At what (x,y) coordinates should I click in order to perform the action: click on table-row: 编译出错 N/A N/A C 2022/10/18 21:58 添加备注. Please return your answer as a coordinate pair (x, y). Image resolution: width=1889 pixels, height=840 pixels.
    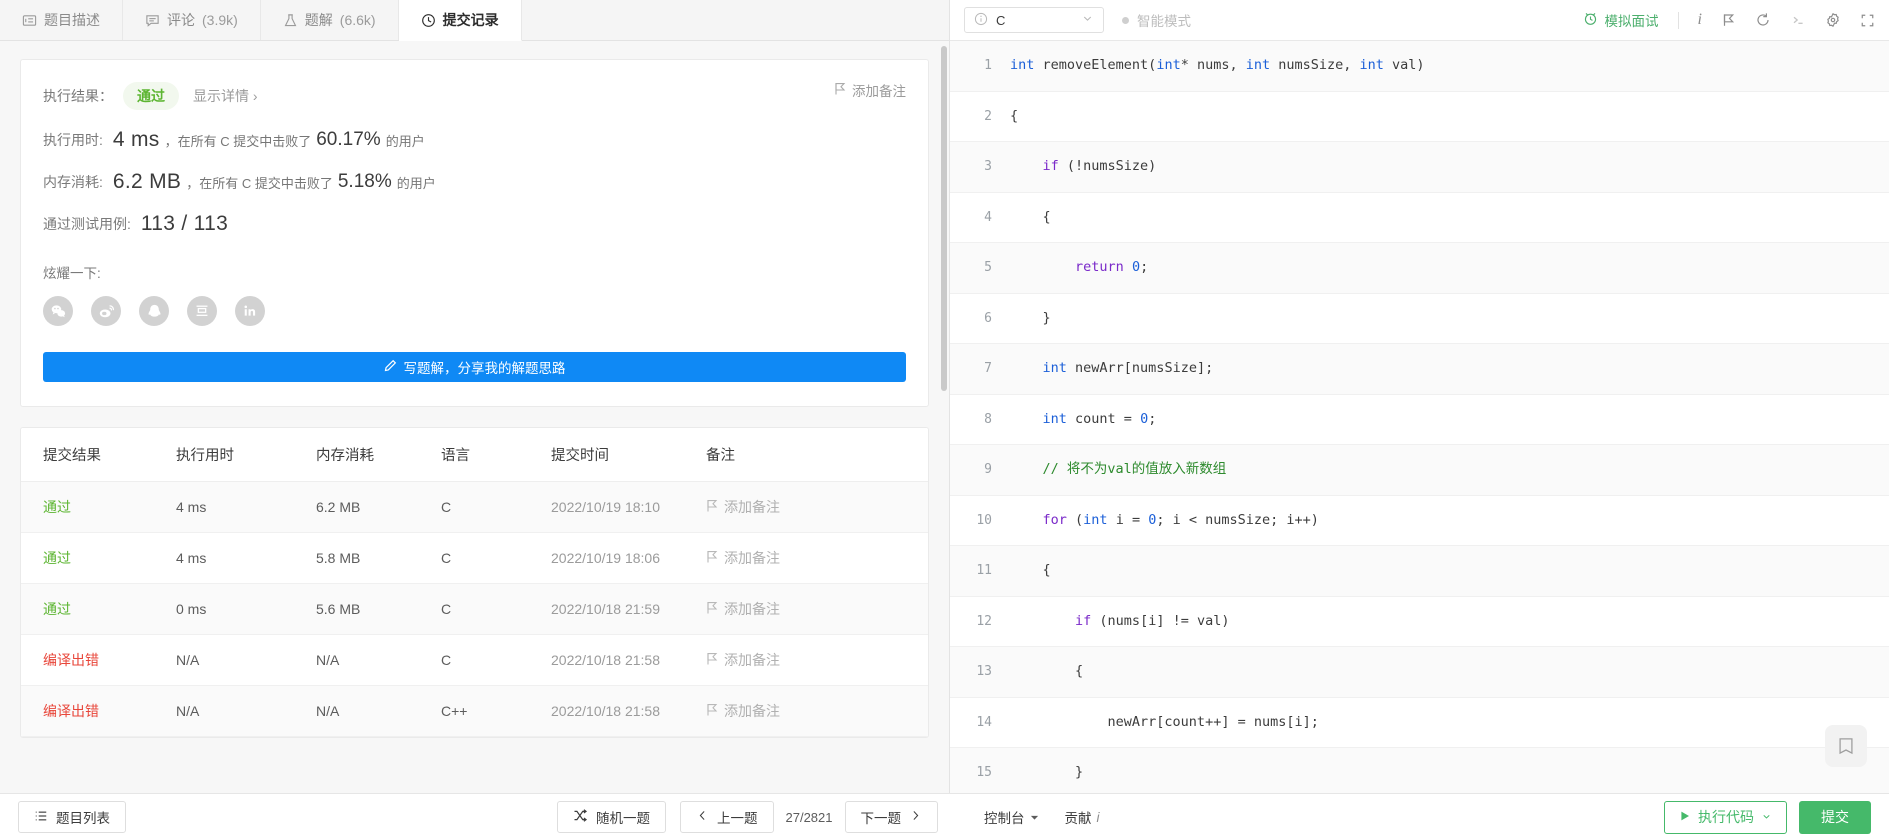
    Looking at the image, I should click on (474, 660).